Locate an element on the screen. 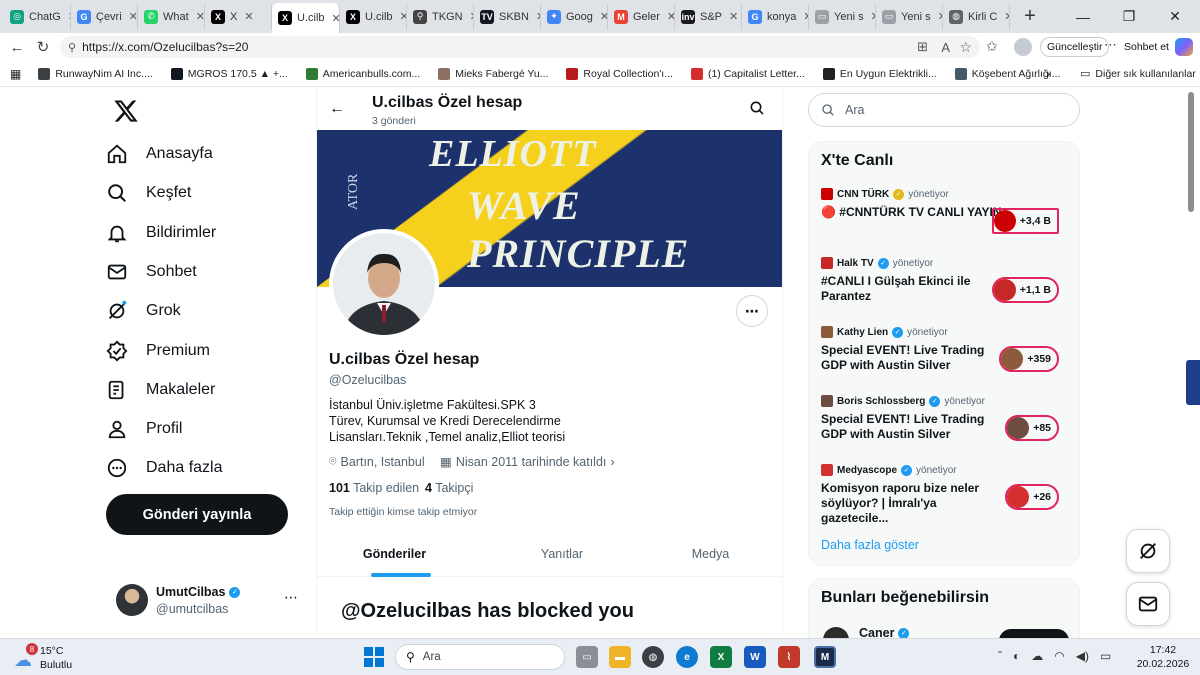 The image size is (1200, 675). url-field: ⚲ https://x.com/Ozelucilbas?s=20 ⊞ A ☆ is located at coordinates (520, 47).